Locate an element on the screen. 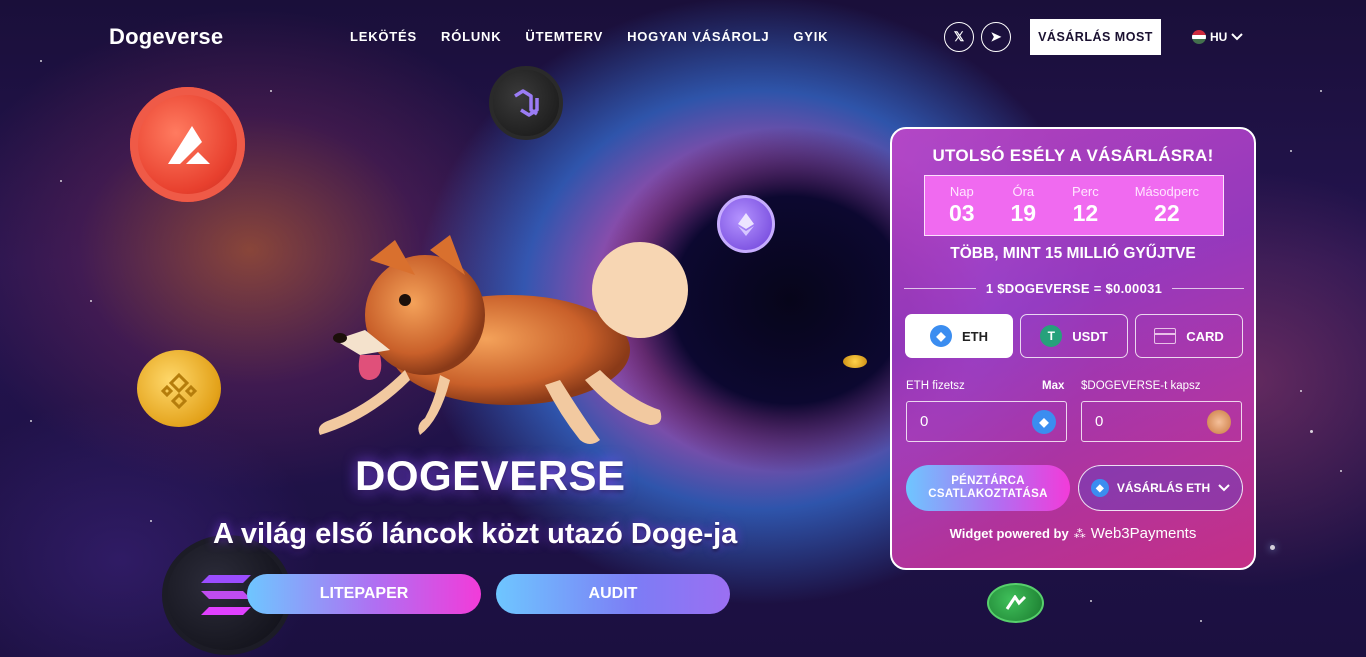 The image size is (1366, 657). avax-coin-icon is located at coordinates (187, 144).